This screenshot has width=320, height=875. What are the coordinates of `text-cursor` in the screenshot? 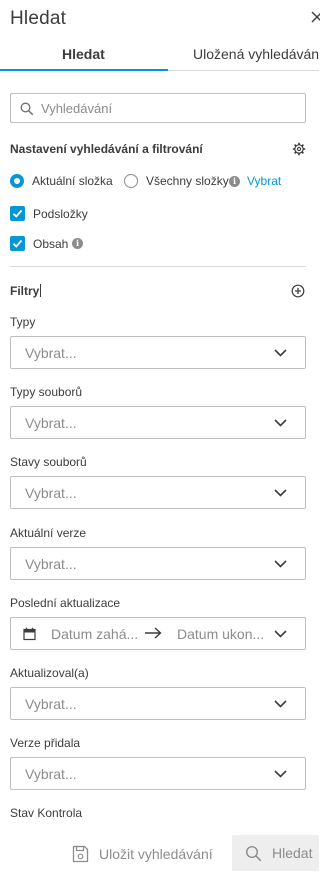 It's located at (41, 290).